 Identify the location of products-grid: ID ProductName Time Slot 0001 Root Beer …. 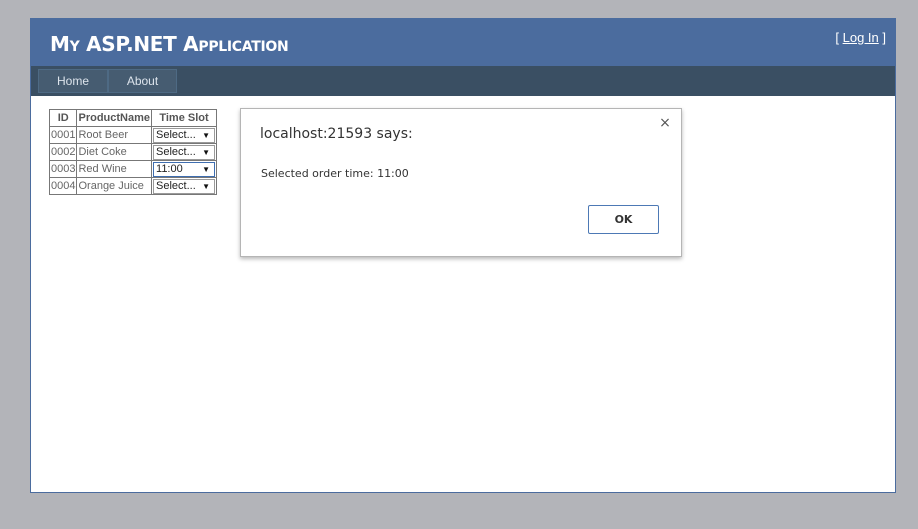
(133, 152).